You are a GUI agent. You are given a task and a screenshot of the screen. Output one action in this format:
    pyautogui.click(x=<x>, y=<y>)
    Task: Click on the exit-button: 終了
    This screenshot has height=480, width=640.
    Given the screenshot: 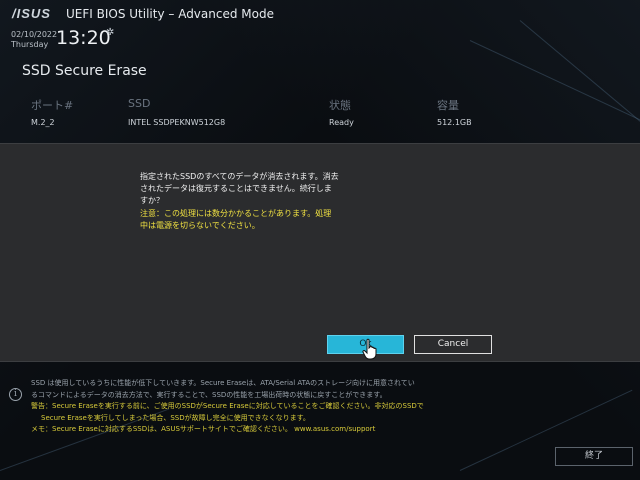 What is the action you would take?
    pyautogui.click(x=594, y=456)
    